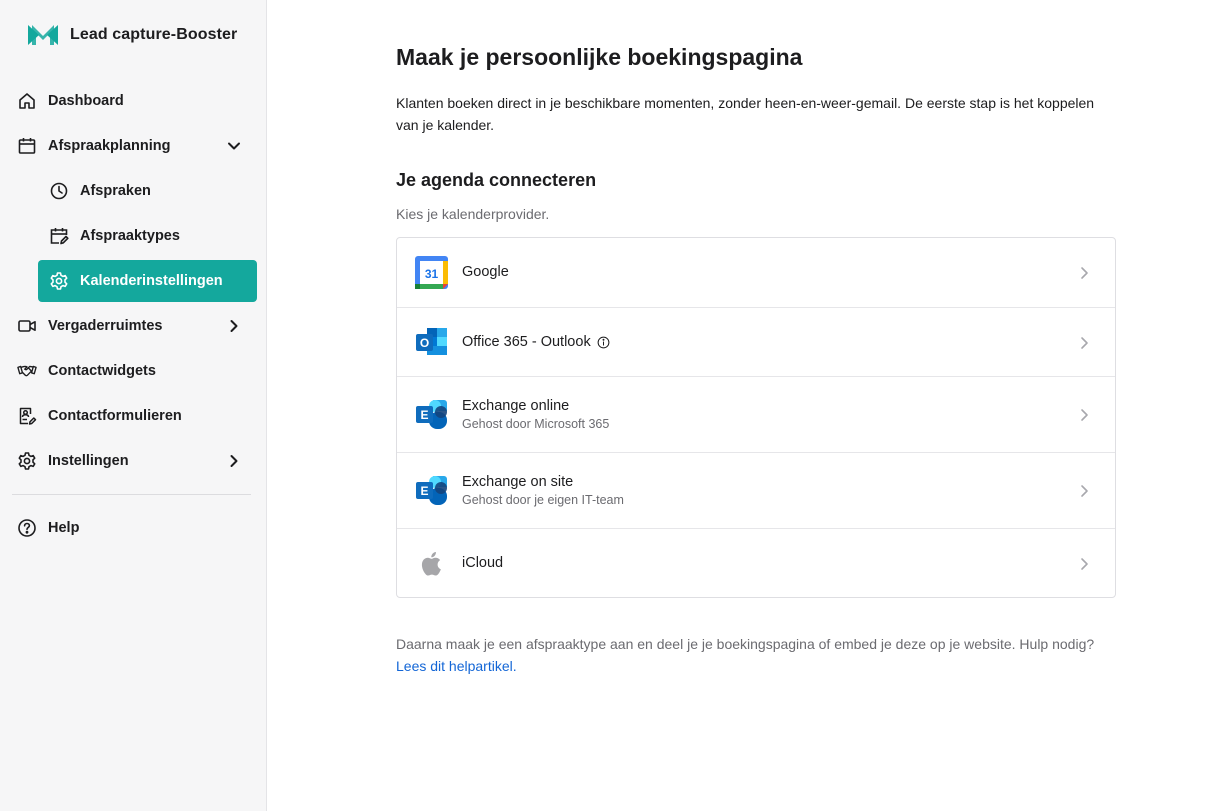 The image size is (1225, 811). What do you see at coordinates (115, 416) in the screenshot?
I see `sidebar-item-label: Contactformulieren` at bounding box center [115, 416].